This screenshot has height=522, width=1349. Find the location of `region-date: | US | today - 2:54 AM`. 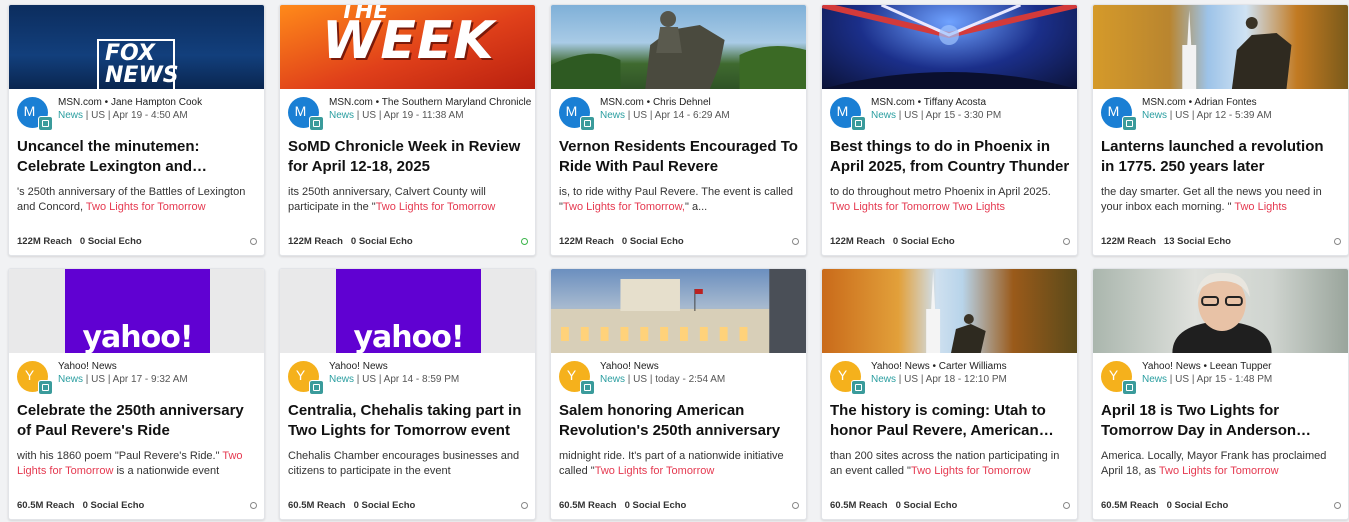

region-date: | US | today - 2:54 AM is located at coordinates (675, 379).